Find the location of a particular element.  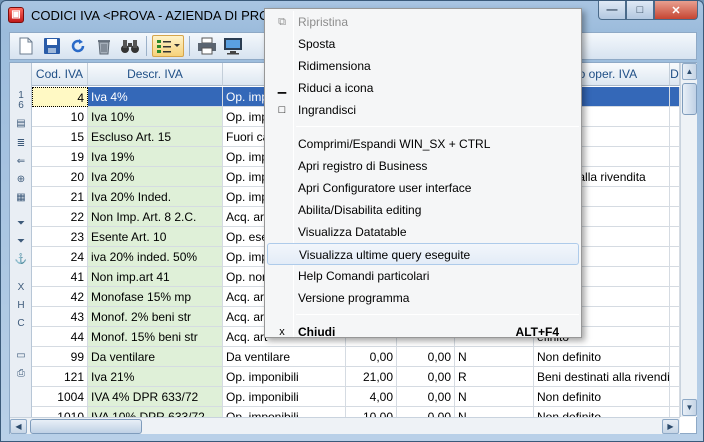

filter-funnel-icon: ⏷ is located at coordinates (21, 224).